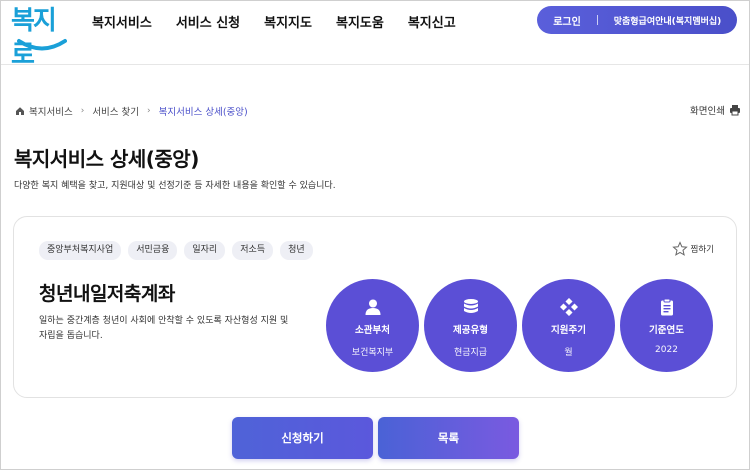 This screenshot has width=750, height=470. I want to click on info-circle-base-year: 기준연도 2022, so click(666, 325).